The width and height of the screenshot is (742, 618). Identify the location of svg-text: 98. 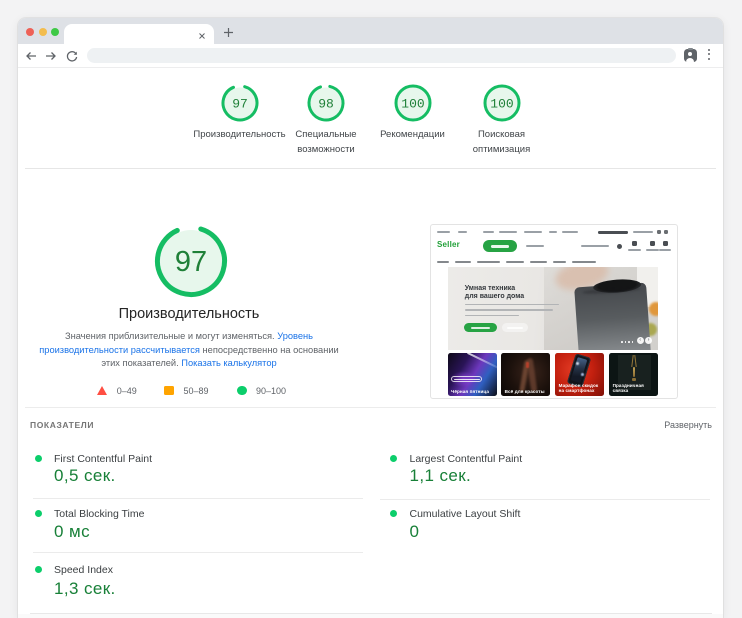
(326, 104).